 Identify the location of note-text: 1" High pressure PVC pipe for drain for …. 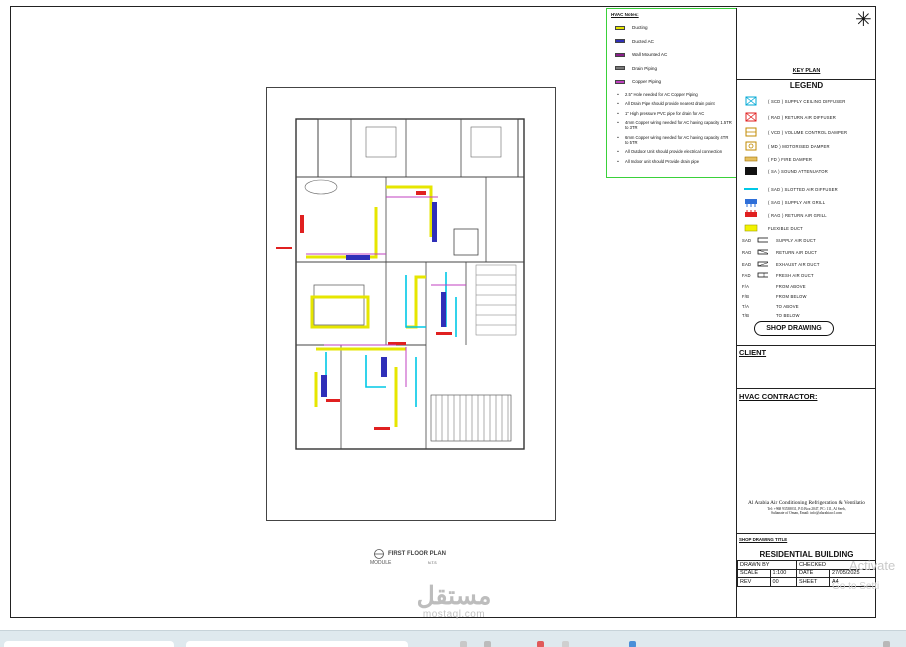
(665, 113).